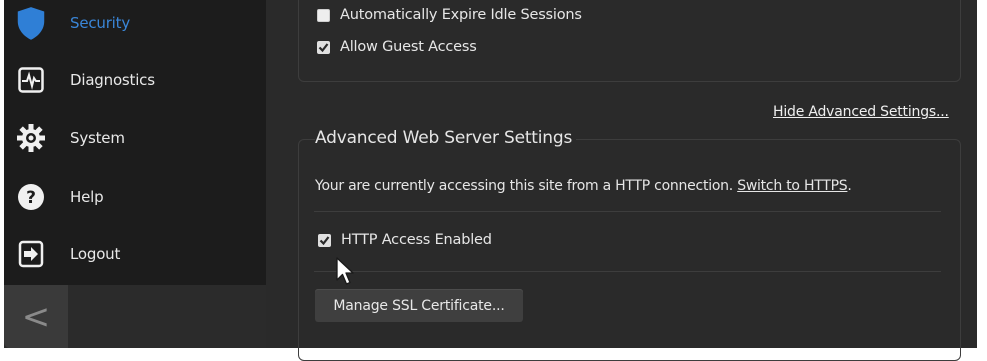 The height and width of the screenshot is (361, 987). I want to click on guest-access-row: Allow Guest Access, so click(397, 47).